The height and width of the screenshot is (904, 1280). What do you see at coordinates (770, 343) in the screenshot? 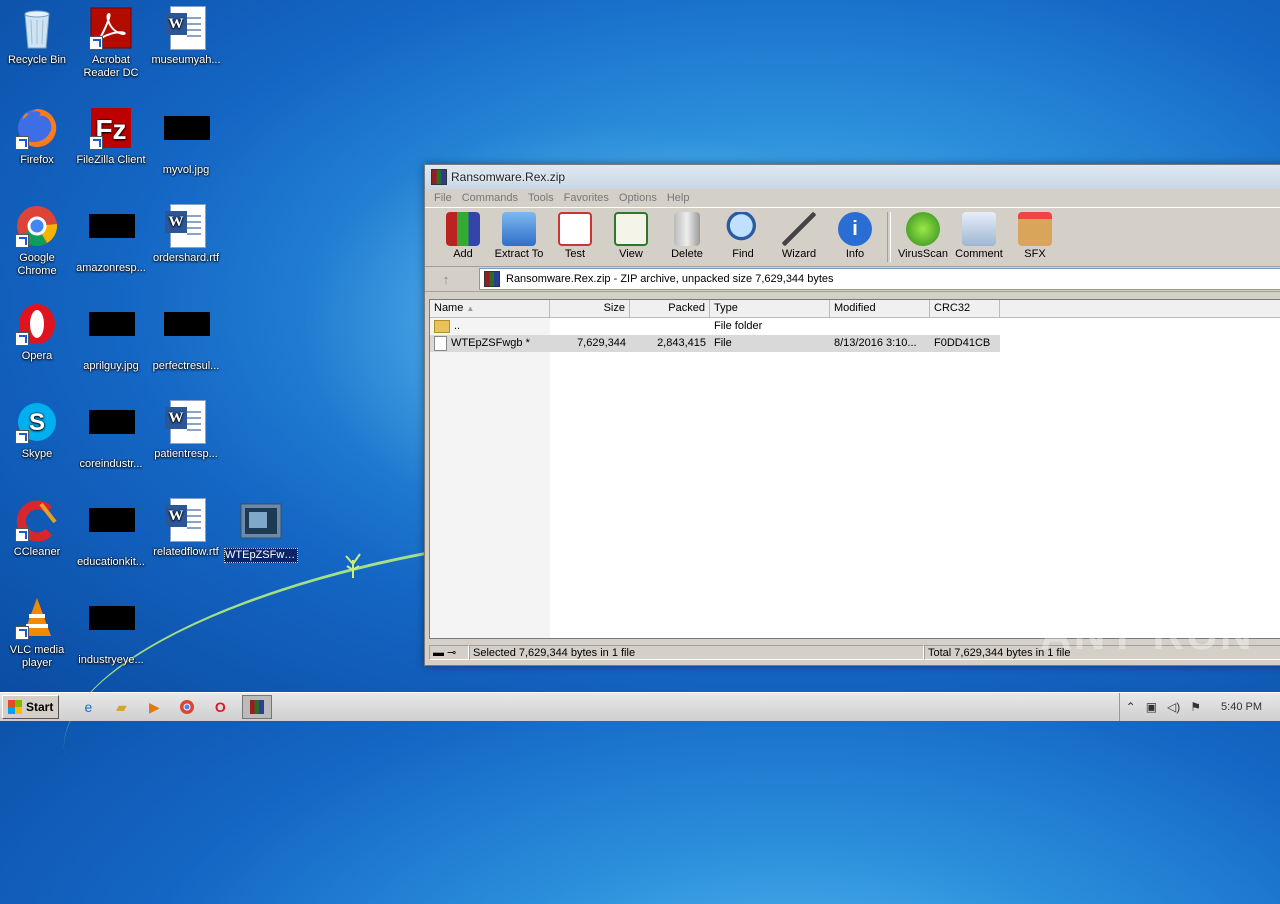
I see `cell-type: File` at bounding box center [770, 343].